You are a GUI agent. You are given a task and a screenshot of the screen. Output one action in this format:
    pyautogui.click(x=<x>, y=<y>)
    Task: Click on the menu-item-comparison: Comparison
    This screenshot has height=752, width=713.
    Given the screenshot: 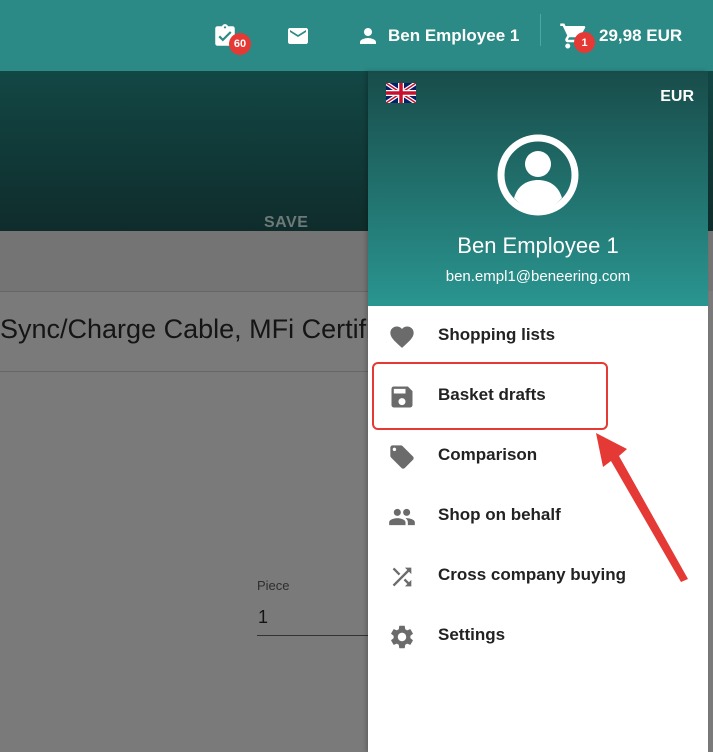 What is the action you would take?
    pyautogui.click(x=538, y=456)
    